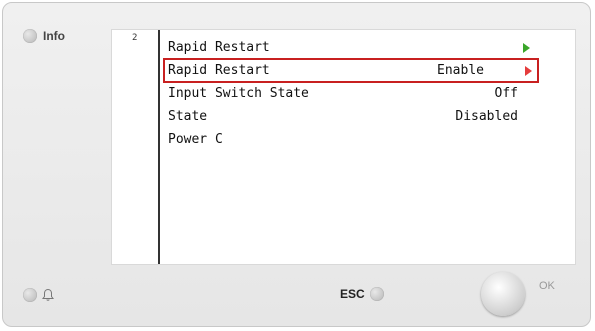 The width and height of the screenshot is (595, 331). I want to click on esc-button-icon, so click(376, 294).